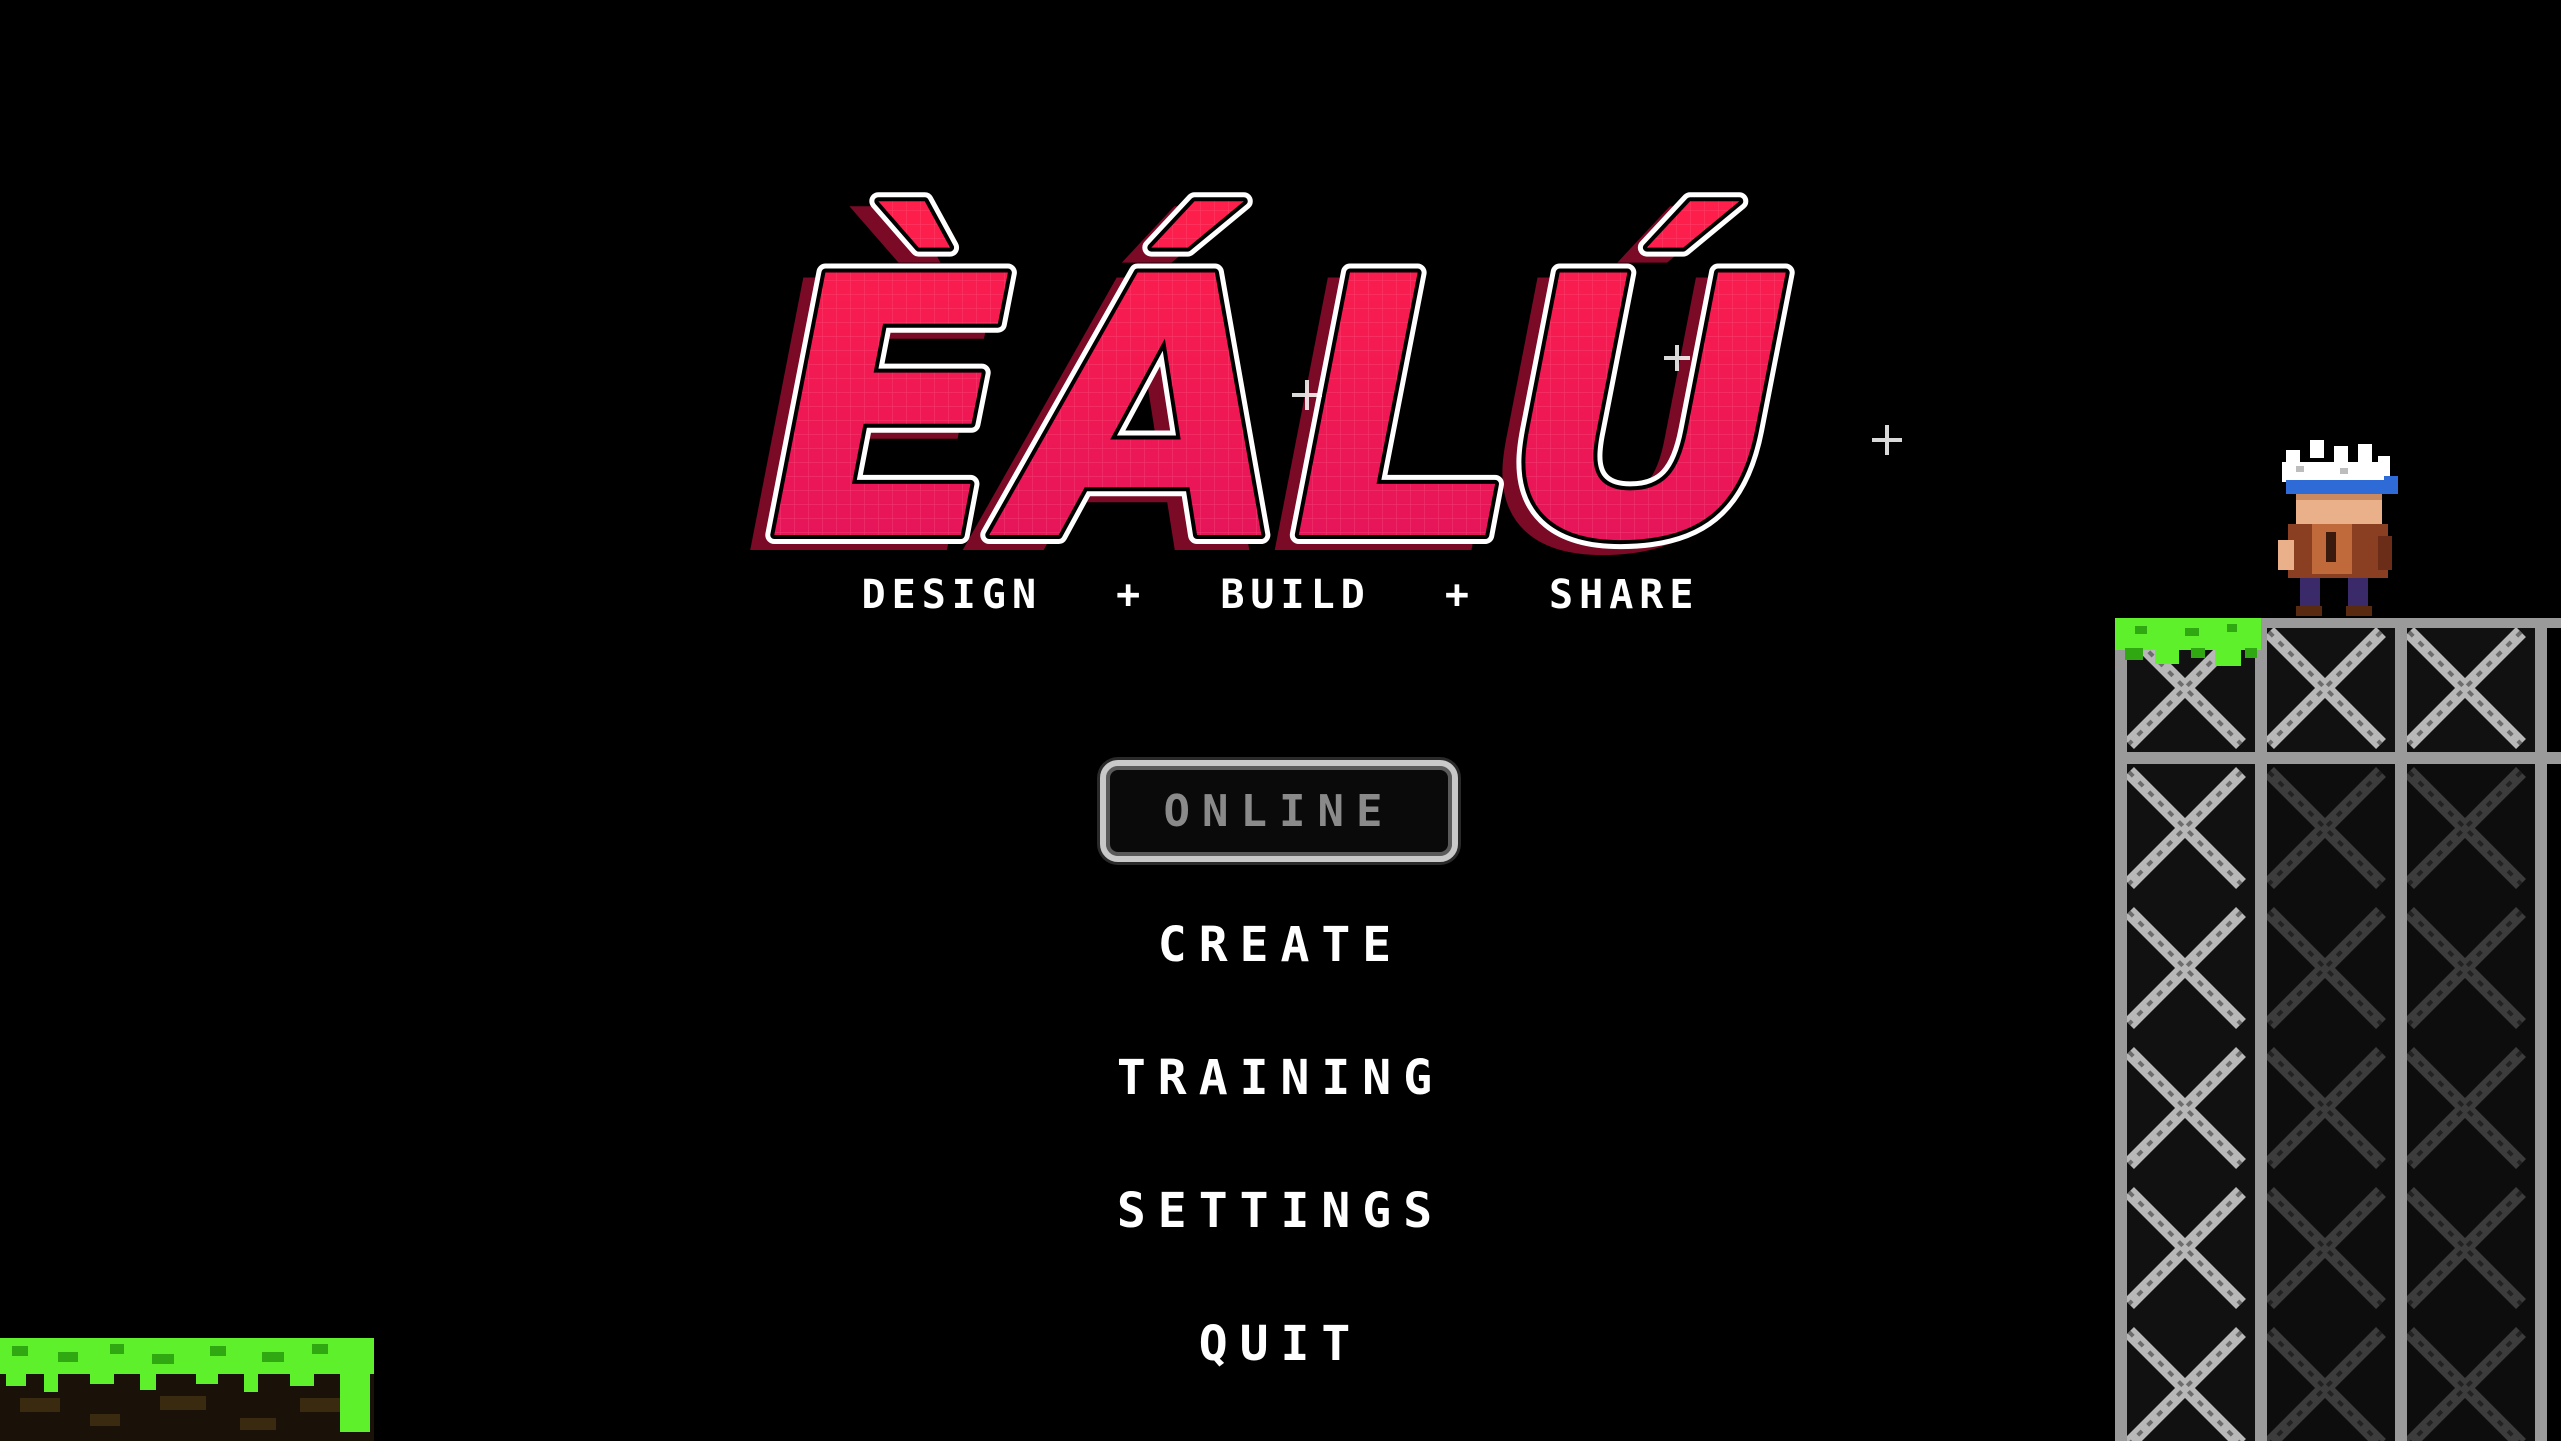 This screenshot has width=2561, height=1441. What do you see at coordinates (1280, 1344) in the screenshot?
I see `menu-quit-label: QUIT` at bounding box center [1280, 1344].